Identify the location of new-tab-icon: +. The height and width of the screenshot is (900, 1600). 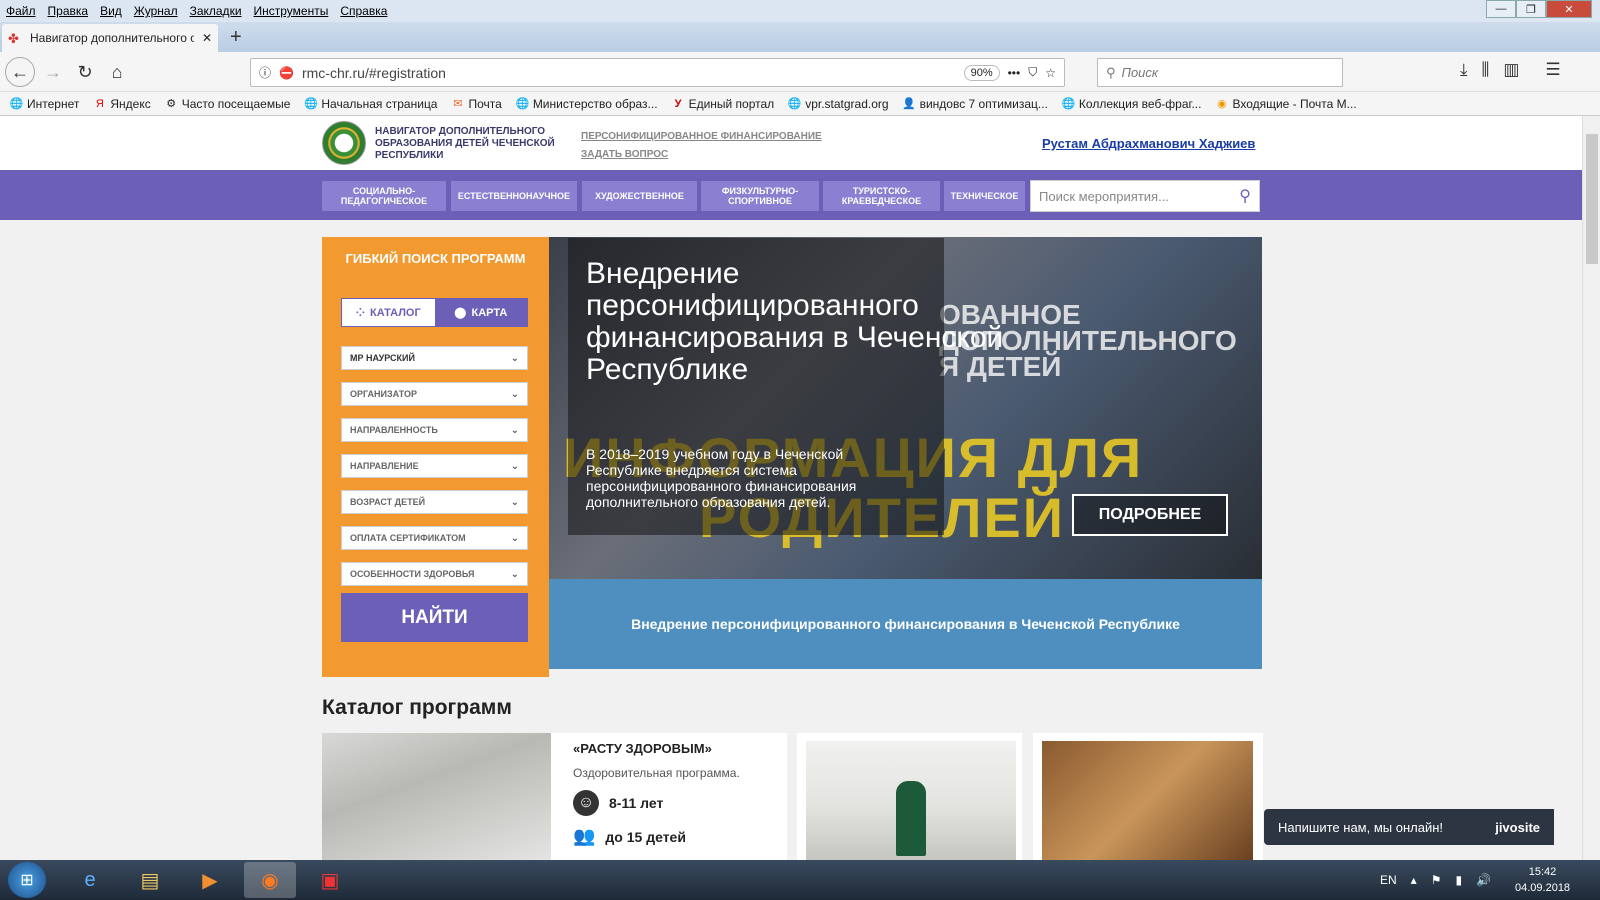
(236, 37).